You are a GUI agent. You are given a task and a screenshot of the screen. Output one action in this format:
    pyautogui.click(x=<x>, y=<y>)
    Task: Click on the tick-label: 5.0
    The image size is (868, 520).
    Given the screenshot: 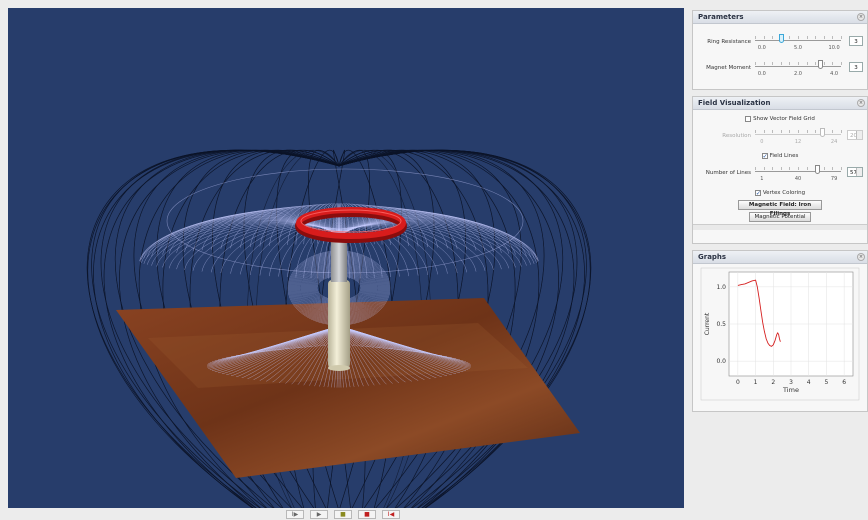 What is the action you would take?
    pyautogui.click(x=798, y=48)
    